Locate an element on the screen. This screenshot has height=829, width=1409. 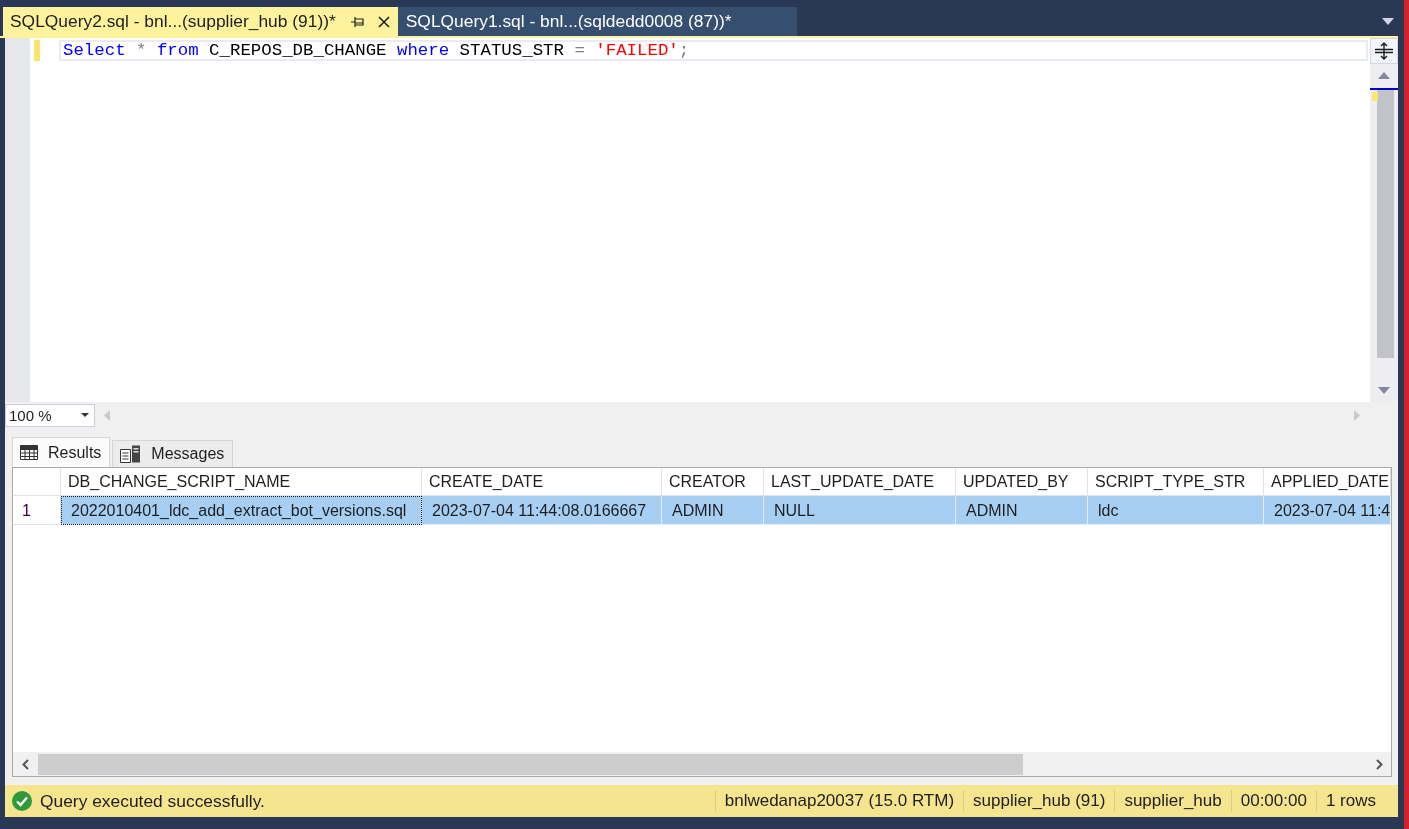
status-segment: bnlwedanap20037 (15.0 RTM) is located at coordinates (839, 801).